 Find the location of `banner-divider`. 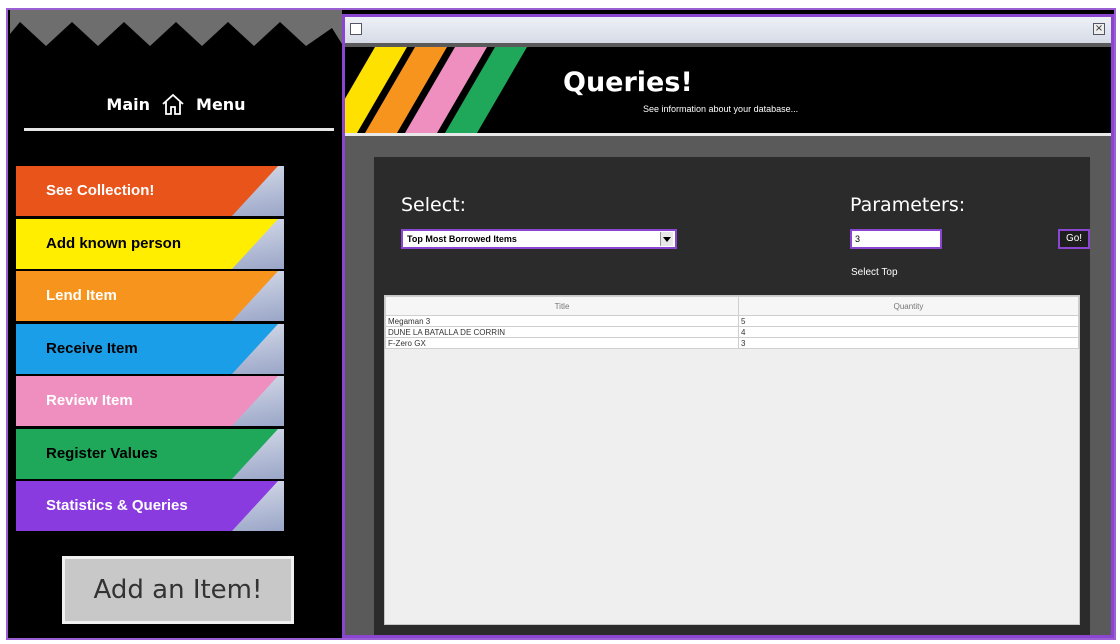

banner-divider is located at coordinates (728, 134).